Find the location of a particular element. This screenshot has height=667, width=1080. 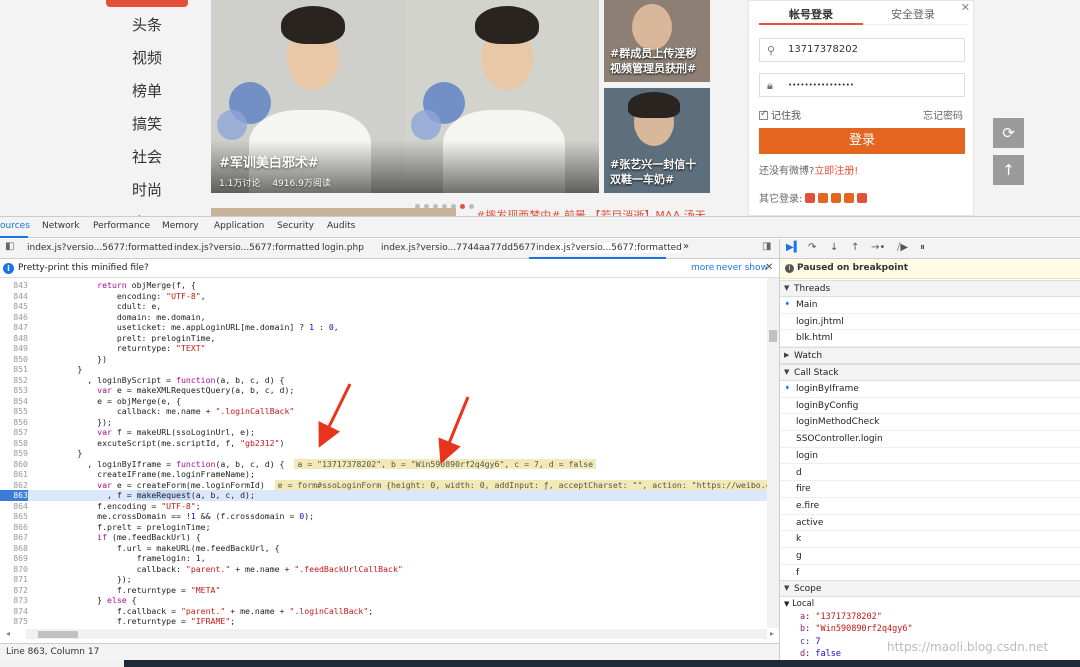

scroll-right-icon: ▸ is located at coordinates (772, 633).